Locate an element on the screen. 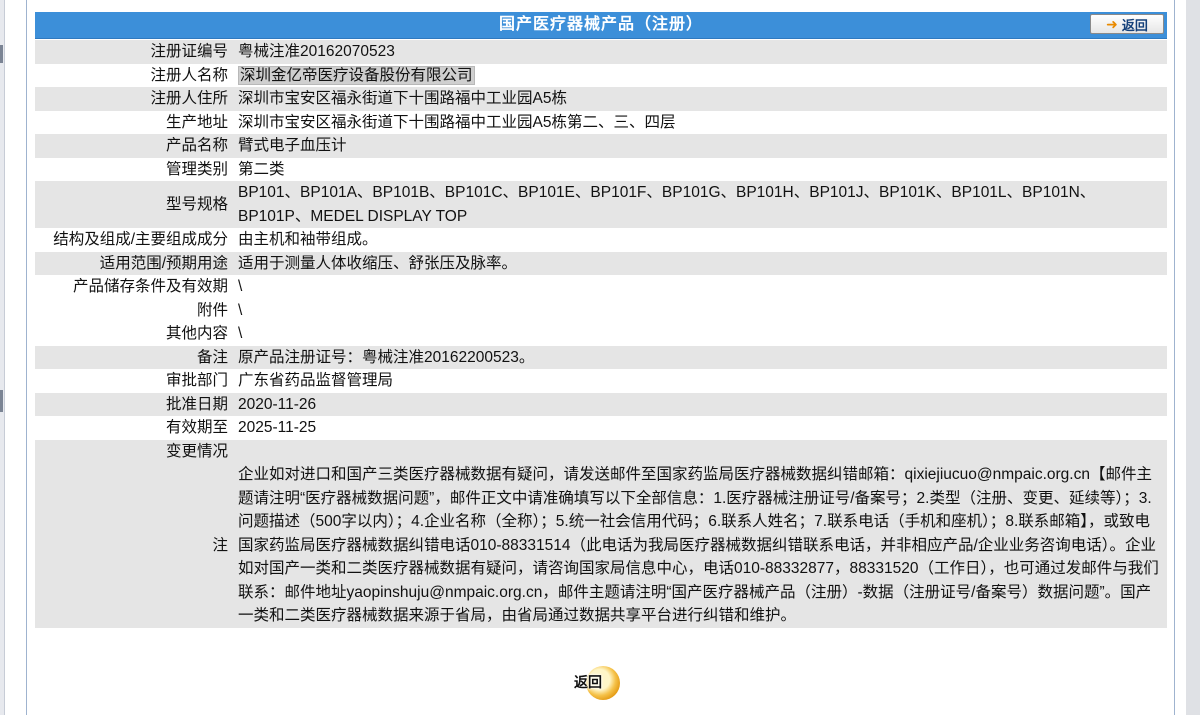 Image resolution: width=1200 pixels, height=715 pixels. table-row: 批准日期 2020-11-26 is located at coordinates (601, 404).